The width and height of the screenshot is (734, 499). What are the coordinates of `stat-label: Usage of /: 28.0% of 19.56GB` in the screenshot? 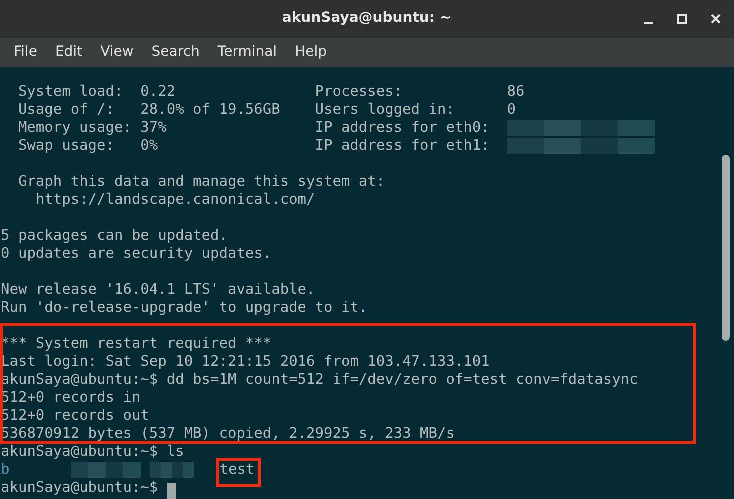 It's located at (150, 110).